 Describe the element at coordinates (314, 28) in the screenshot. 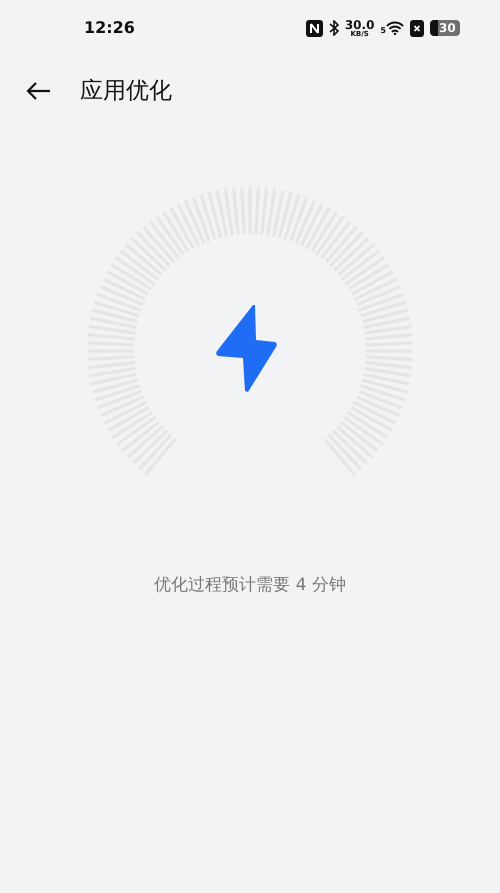

I see `nfc-icon` at that location.